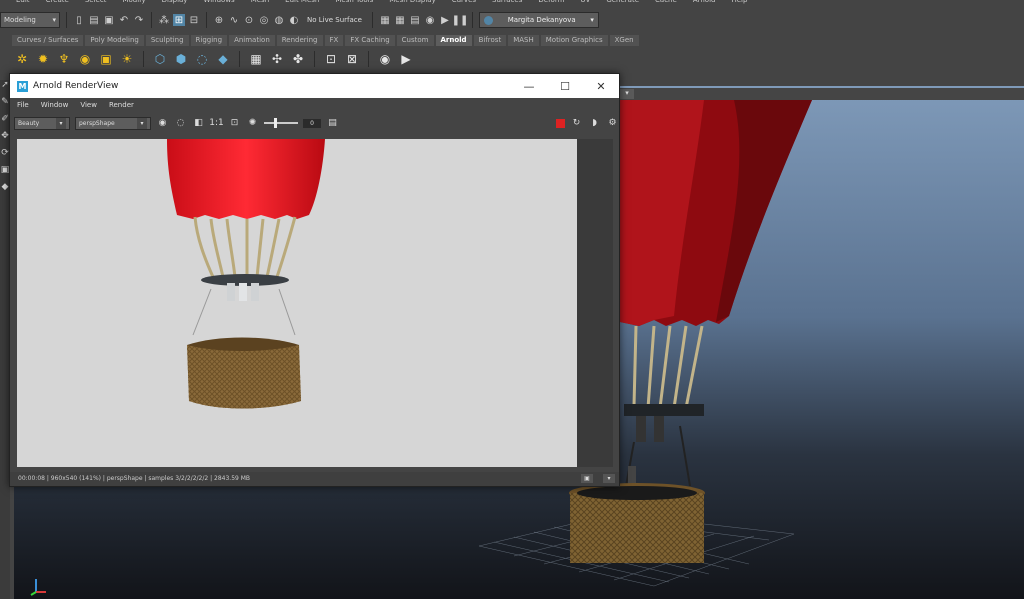 This screenshot has width=1024, height=599. Describe the element at coordinates (175, 3) in the screenshot. I see `menu-item-display: Display` at that location.